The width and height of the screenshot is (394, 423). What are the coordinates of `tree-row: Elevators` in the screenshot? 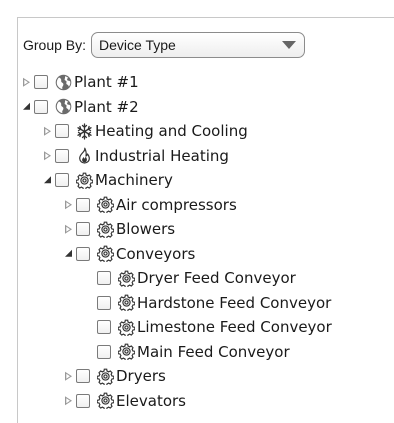 It's located at (206, 401).